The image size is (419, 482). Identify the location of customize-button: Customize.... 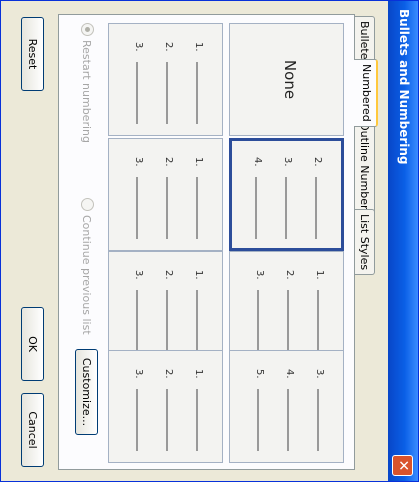
(86, 392).